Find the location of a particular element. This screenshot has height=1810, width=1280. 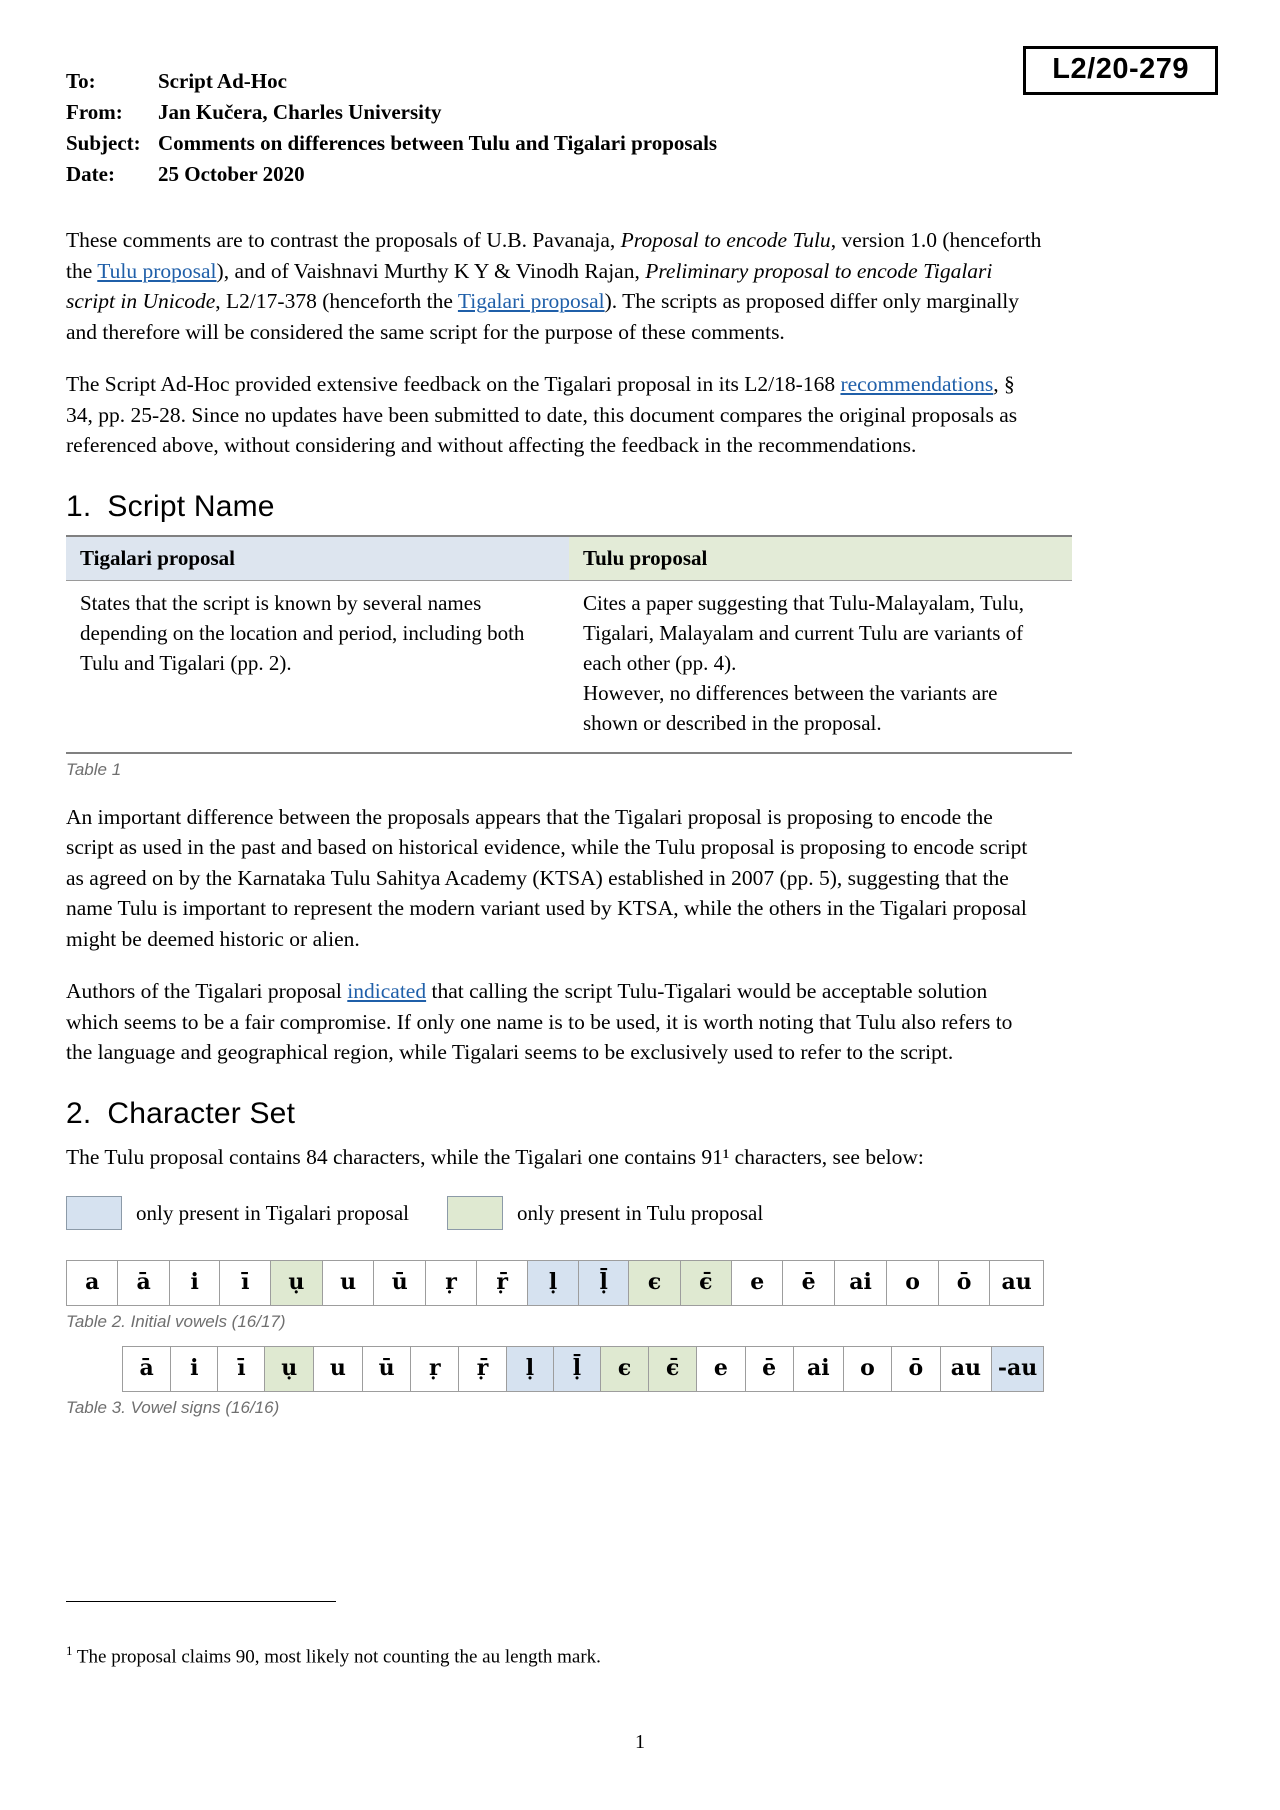

vowel-sign-cell: u is located at coordinates (338, 1369).